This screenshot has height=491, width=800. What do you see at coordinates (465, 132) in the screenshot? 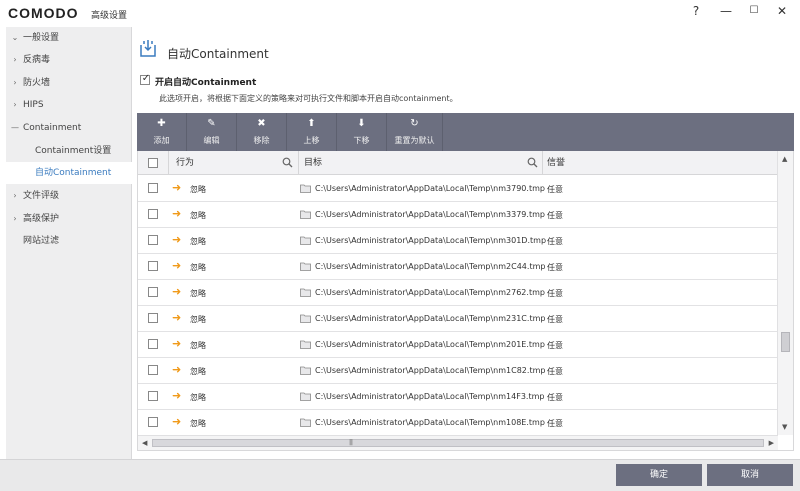
I see `rules-toolbar: ✚ 添加 ✎ 编辑 ✖ 移除 ⬆ 上移 ⬇ 下移 ↻ 重置为默认` at bounding box center [465, 132].